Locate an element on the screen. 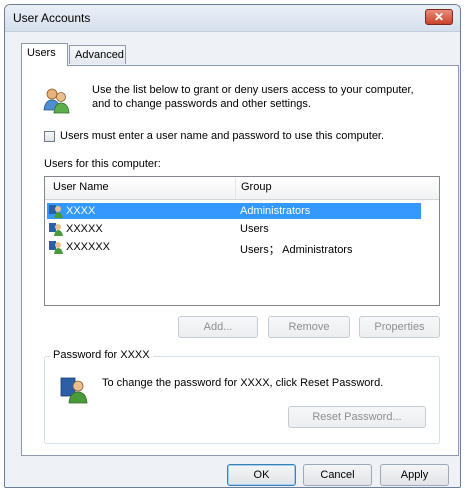 This screenshot has height=491, width=465. tab-users: Users is located at coordinates (44, 54).